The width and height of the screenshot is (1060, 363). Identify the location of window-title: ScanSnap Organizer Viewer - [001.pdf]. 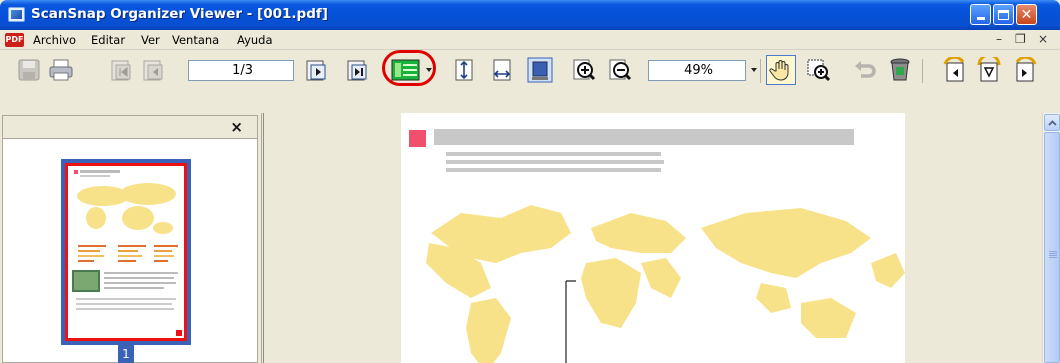
(179, 14).